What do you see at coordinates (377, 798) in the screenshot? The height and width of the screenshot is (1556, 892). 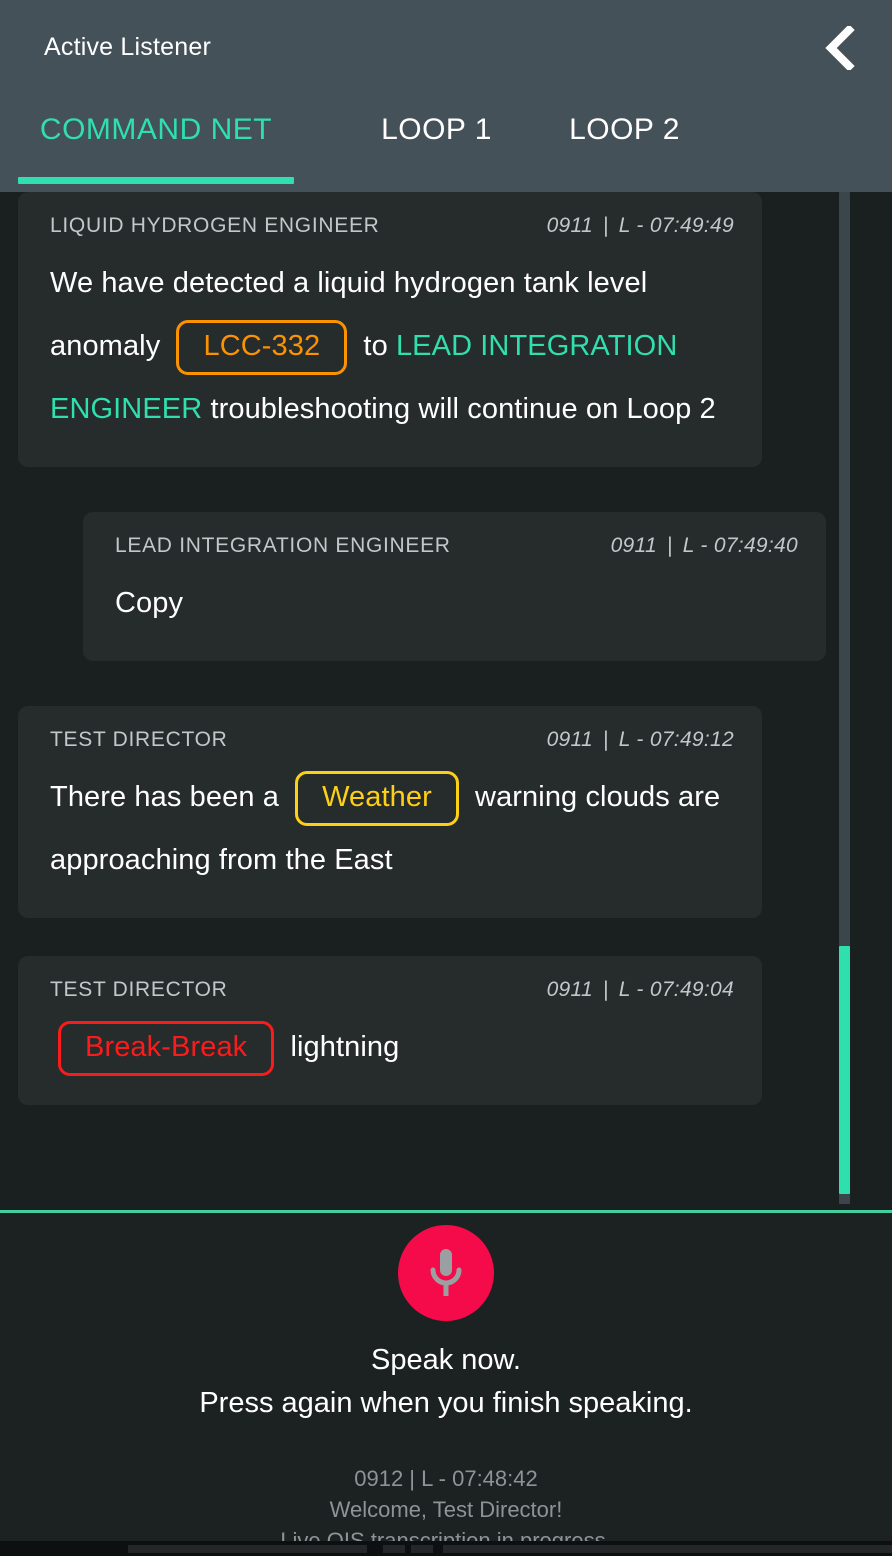 I see `chip-weather: Weather` at bounding box center [377, 798].